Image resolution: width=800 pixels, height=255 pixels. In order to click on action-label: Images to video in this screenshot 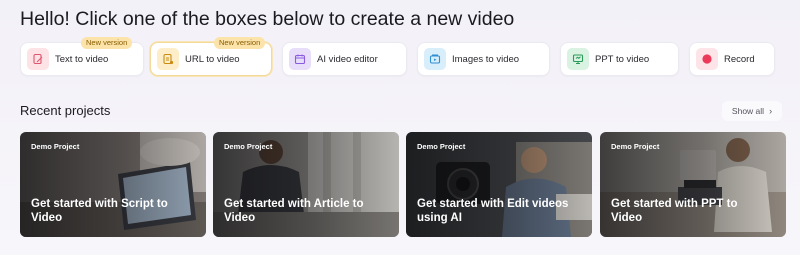, I will do `click(486, 59)`.